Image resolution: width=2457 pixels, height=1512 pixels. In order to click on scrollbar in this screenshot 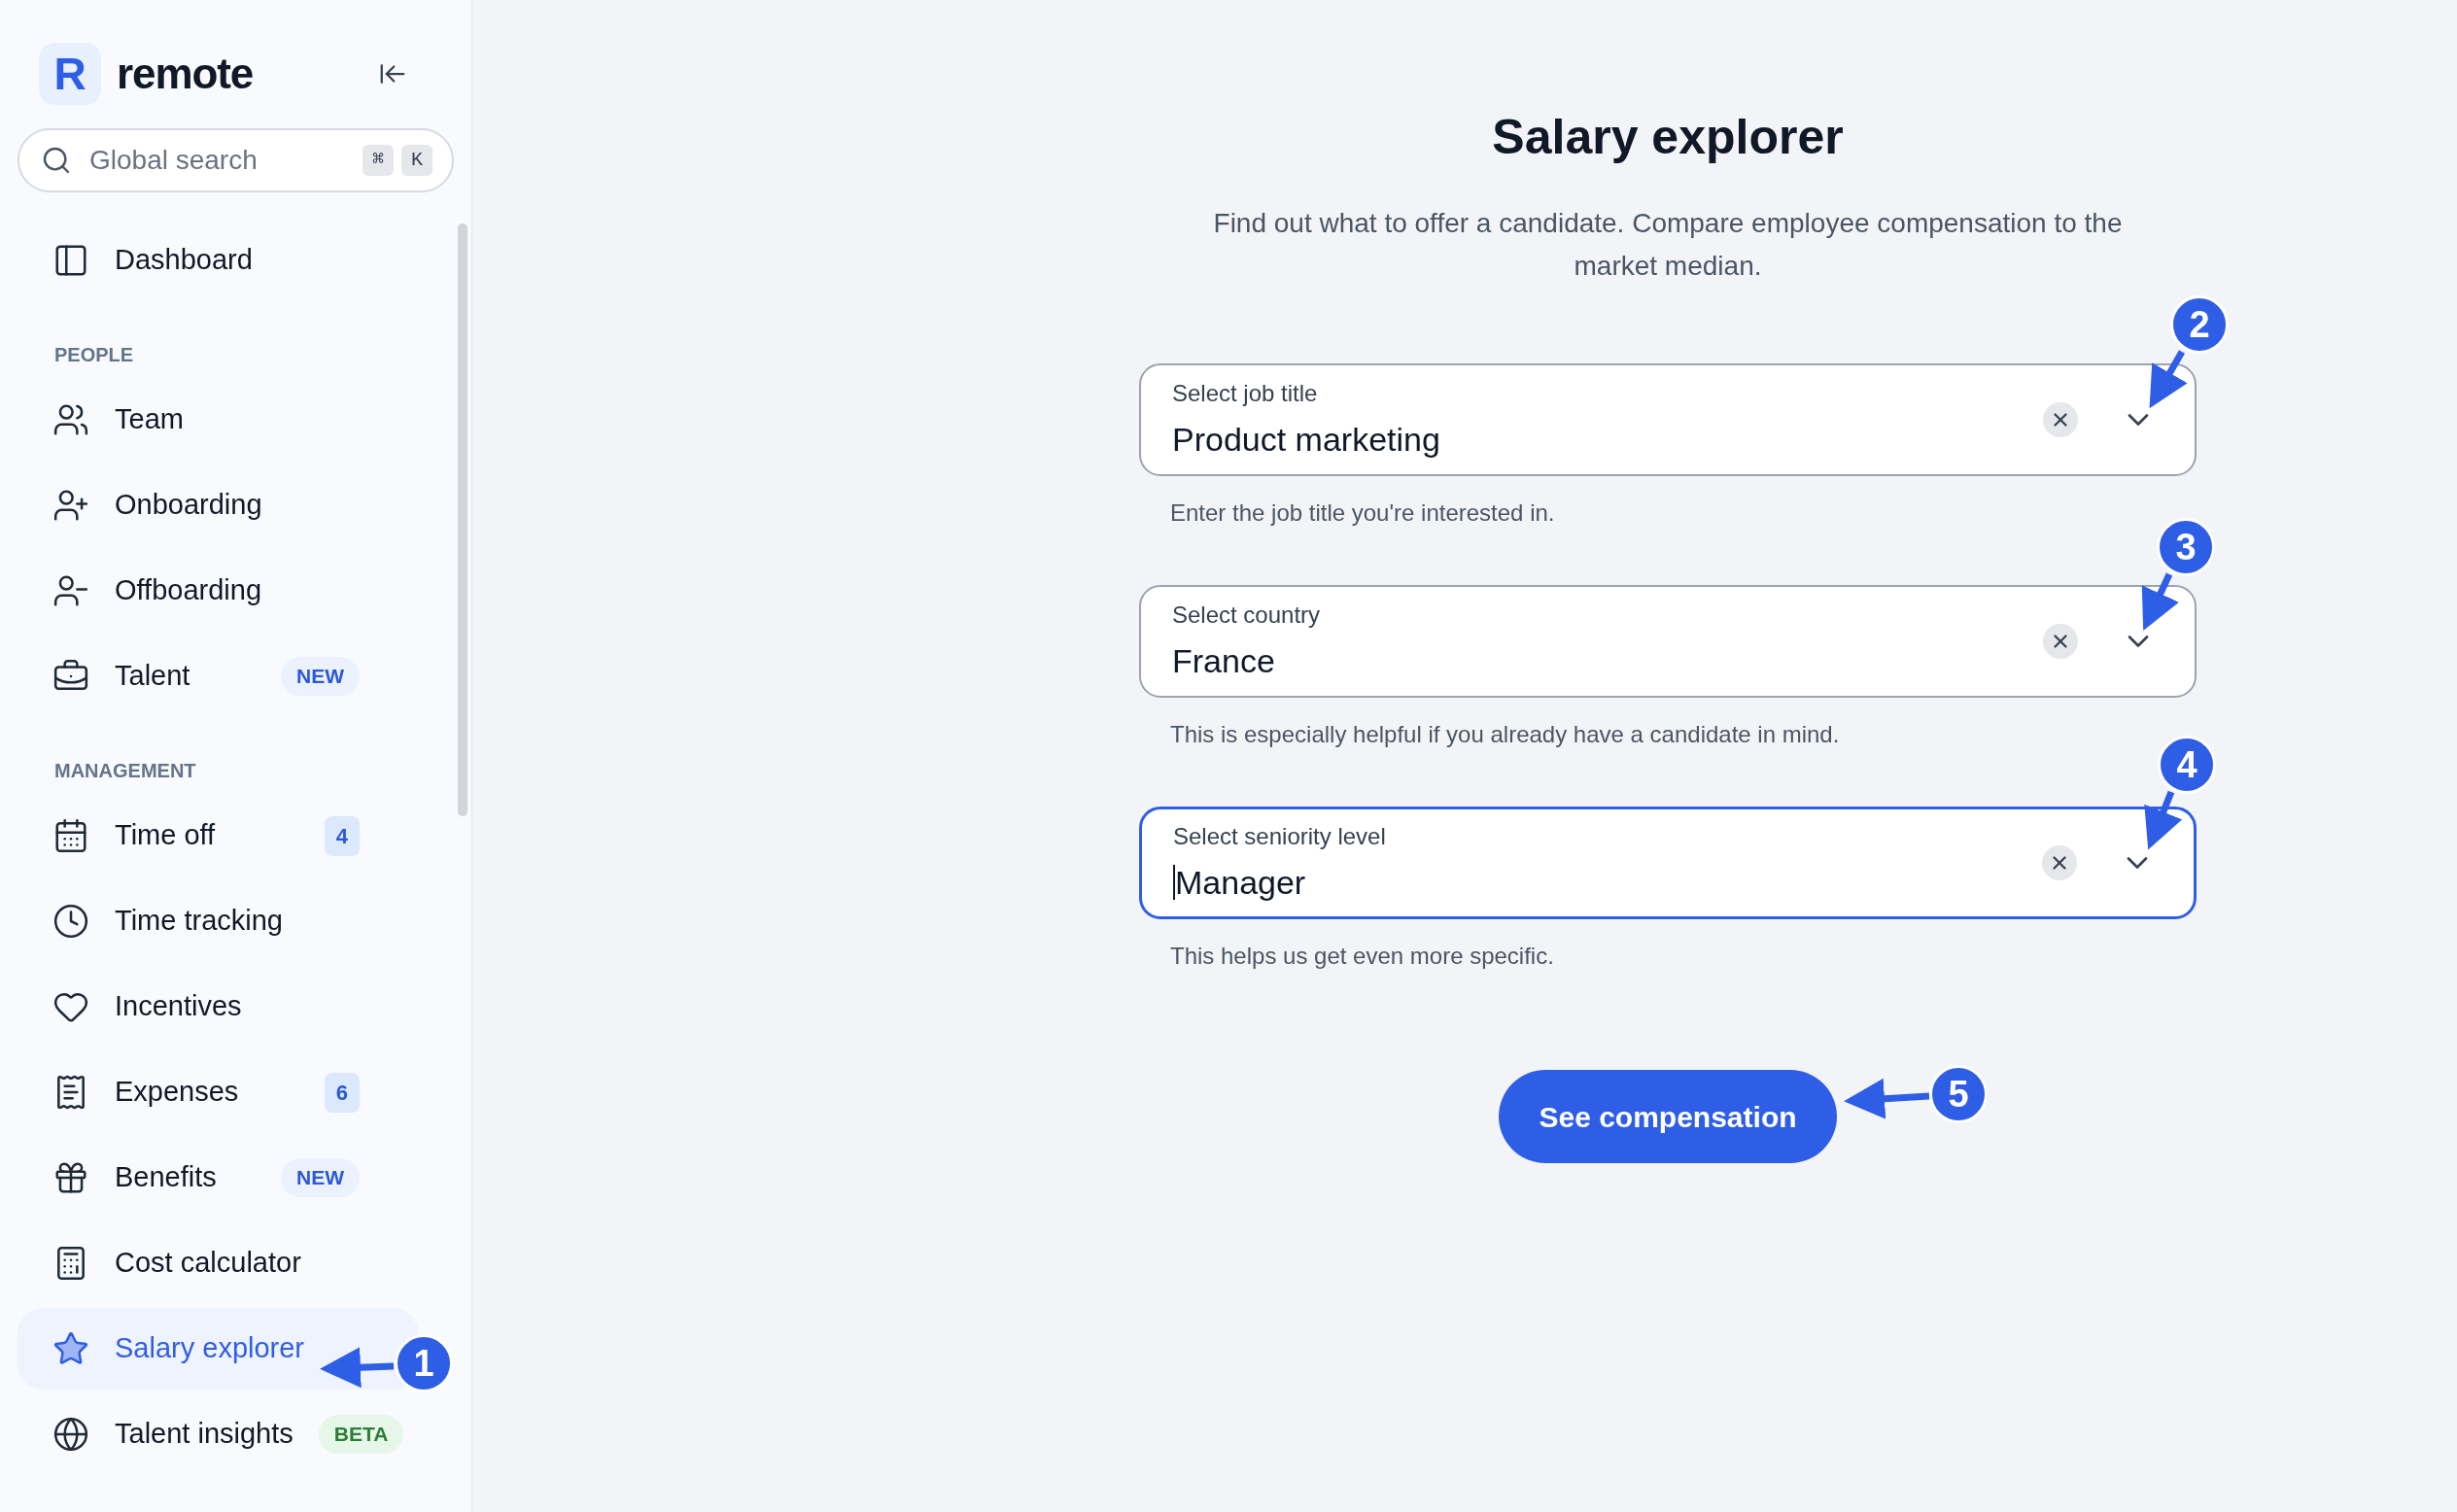, I will do `click(463, 519)`.